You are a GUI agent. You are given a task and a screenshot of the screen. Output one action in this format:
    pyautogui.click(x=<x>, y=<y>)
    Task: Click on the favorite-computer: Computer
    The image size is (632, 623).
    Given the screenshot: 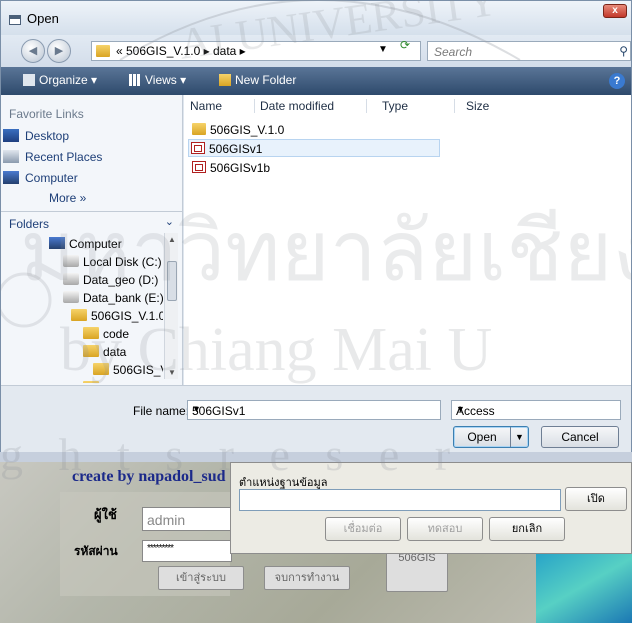 What is the action you would take?
    pyautogui.click(x=40, y=178)
    